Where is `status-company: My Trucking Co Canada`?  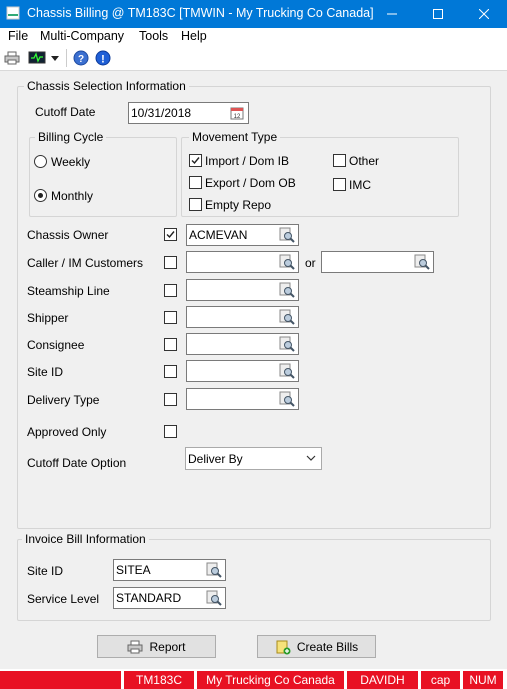
status-company: My Trucking Co Canada is located at coordinates (270, 680).